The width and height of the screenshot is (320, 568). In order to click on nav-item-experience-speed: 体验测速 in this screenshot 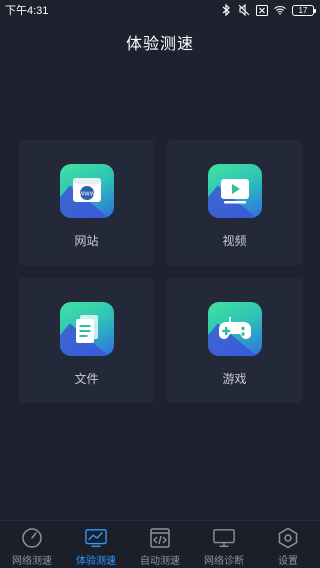, I will do `click(96, 544)`.